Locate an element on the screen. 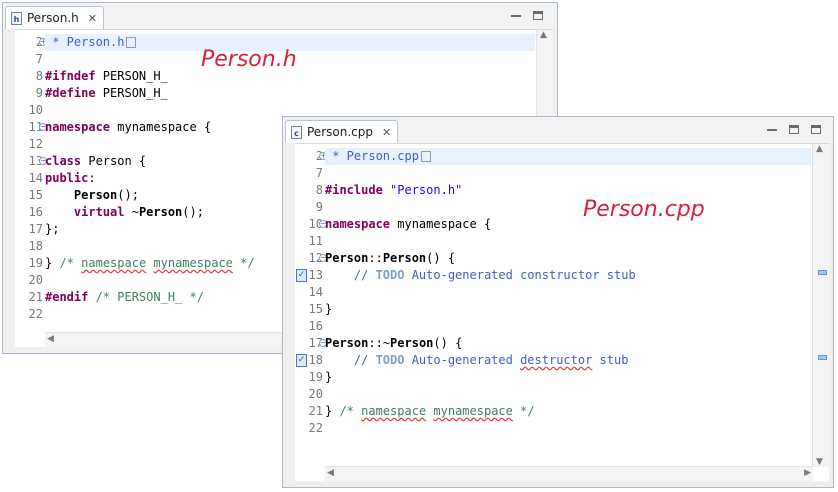  code-line: #include "Person.h" is located at coordinates (568, 190).